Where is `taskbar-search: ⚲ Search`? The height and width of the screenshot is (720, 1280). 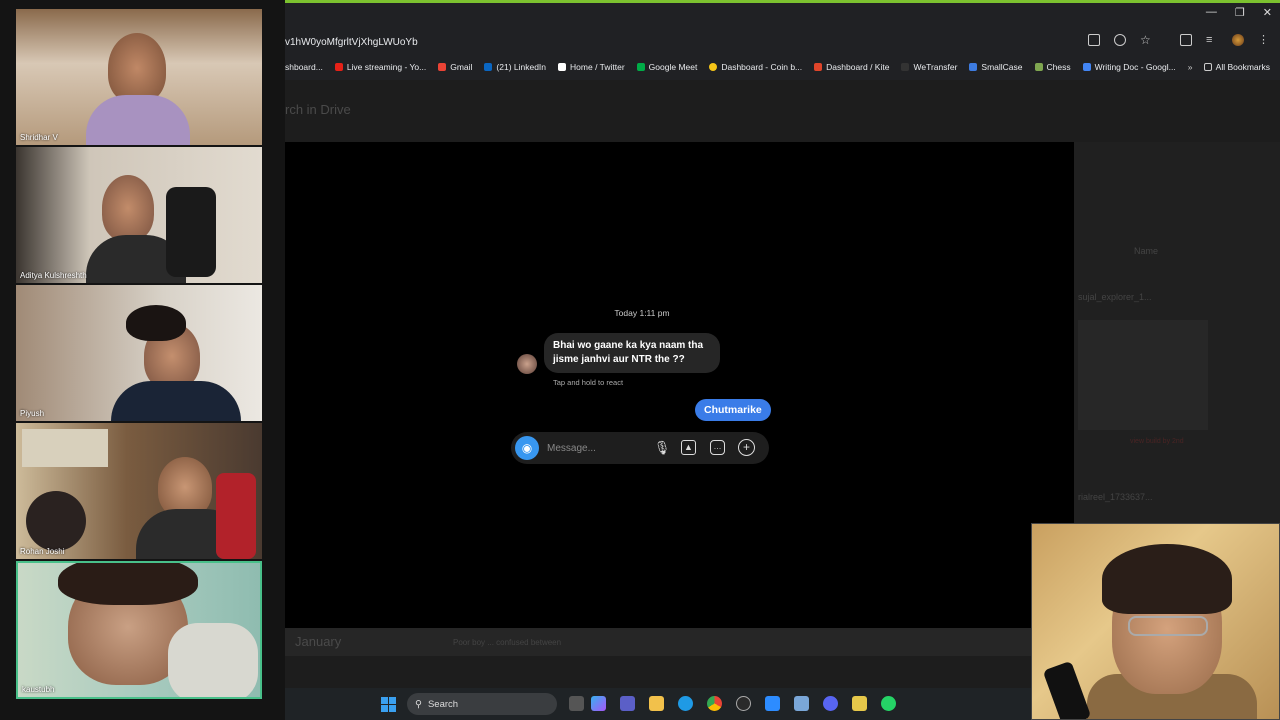 taskbar-search: ⚲ Search is located at coordinates (482, 704).